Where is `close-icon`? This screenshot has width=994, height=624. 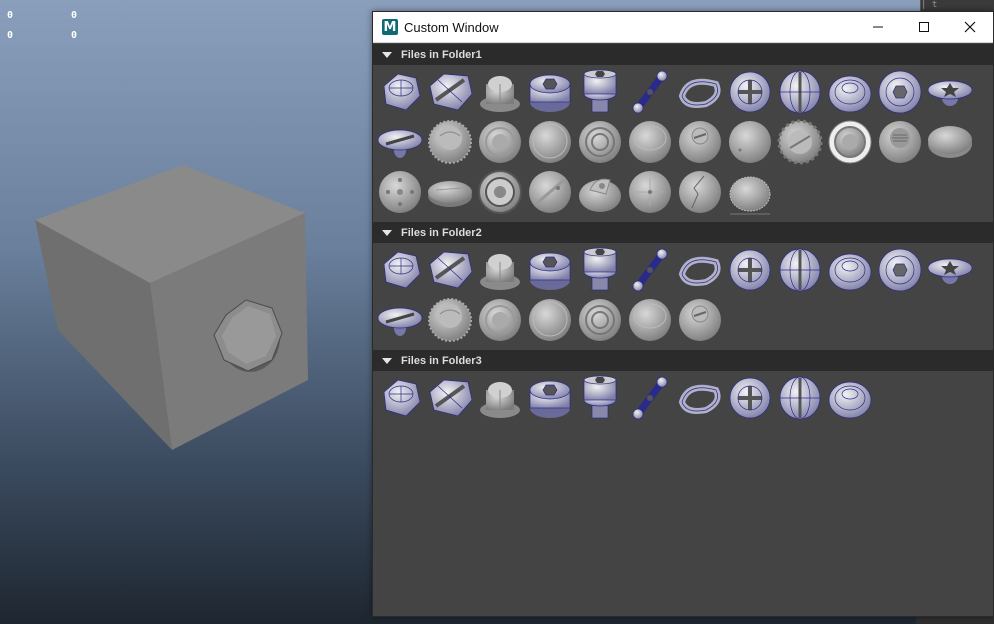
close-icon is located at coordinates (970, 27).